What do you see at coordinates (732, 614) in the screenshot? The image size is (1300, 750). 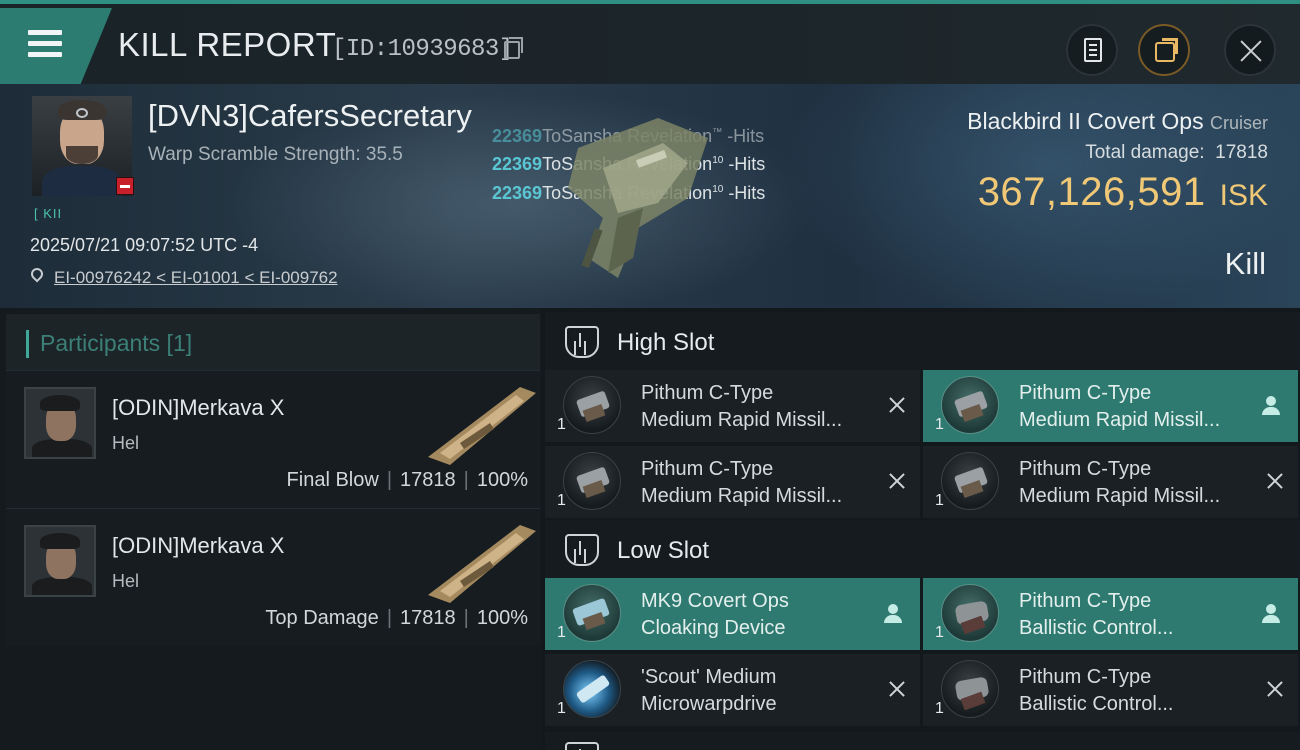 I see `module-item: 1 MK9 Covert Ops Cloaking Device` at bounding box center [732, 614].